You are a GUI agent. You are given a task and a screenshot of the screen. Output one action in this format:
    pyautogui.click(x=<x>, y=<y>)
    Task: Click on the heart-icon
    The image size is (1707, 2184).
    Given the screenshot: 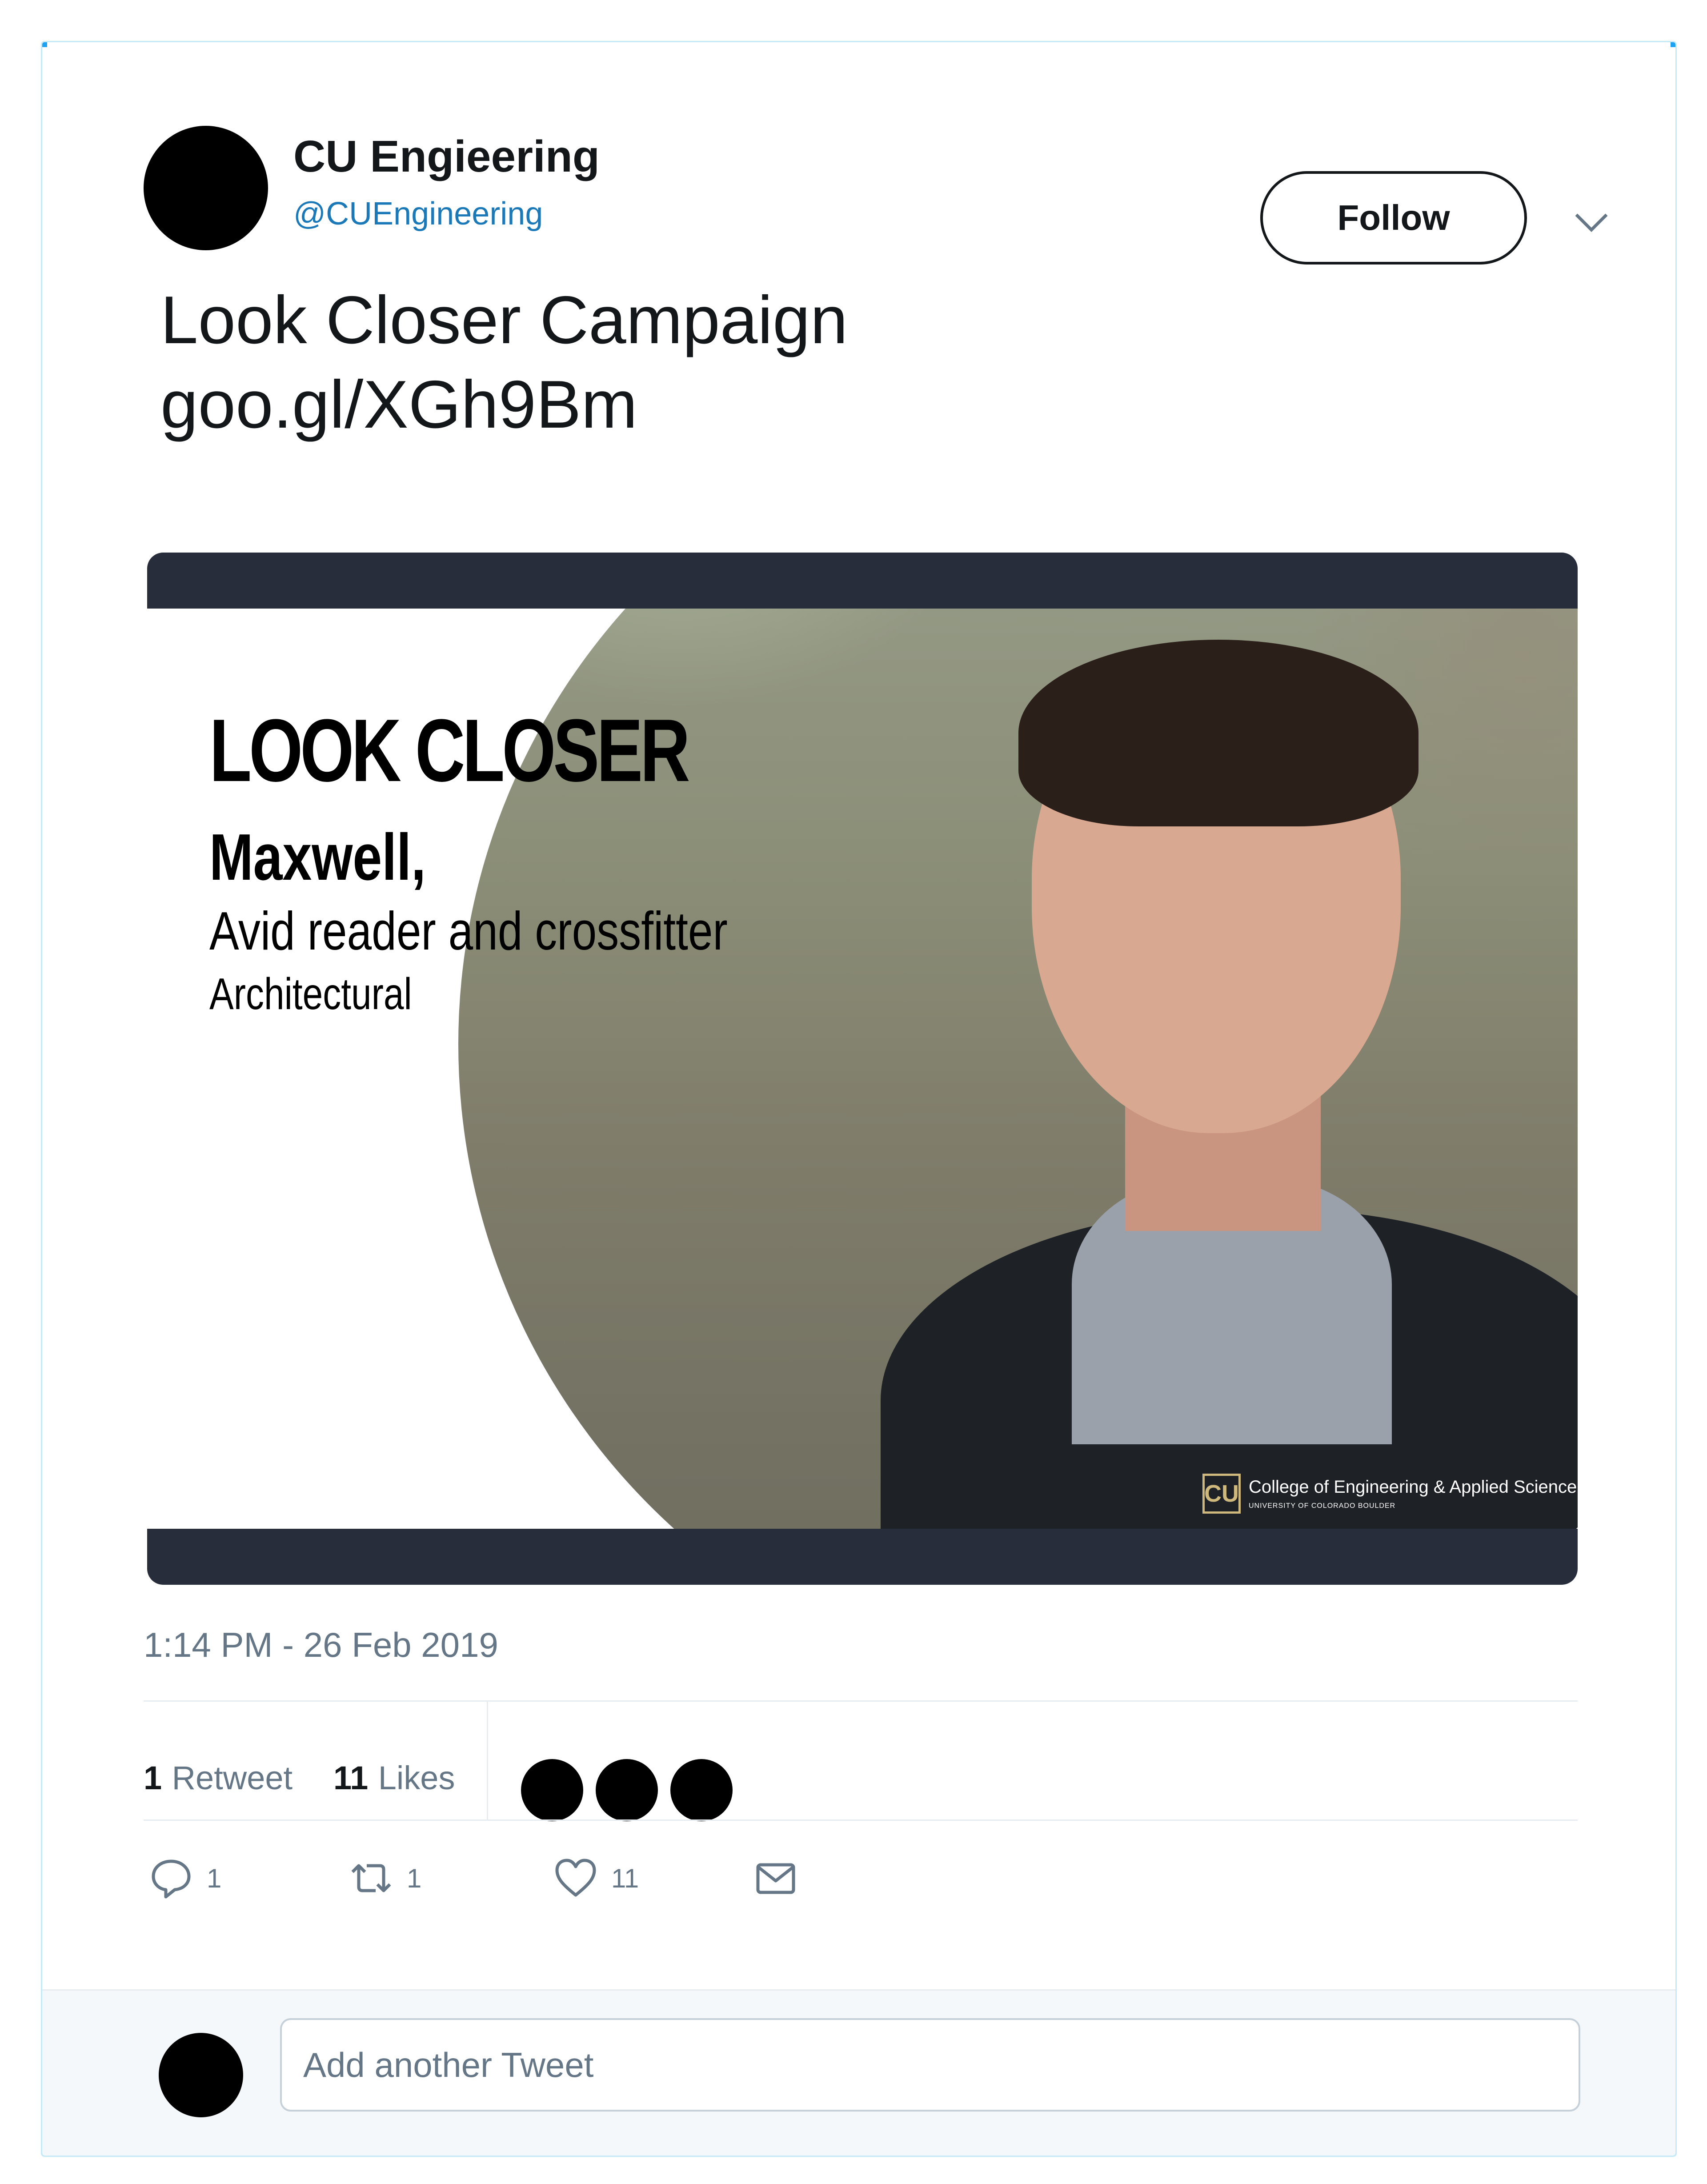 What is the action you would take?
    pyautogui.click(x=575, y=1878)
    